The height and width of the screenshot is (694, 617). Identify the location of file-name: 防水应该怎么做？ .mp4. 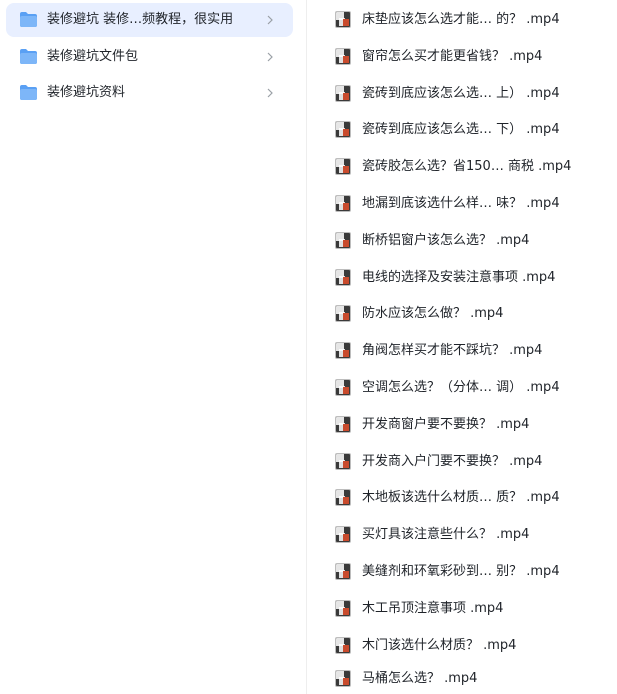
(433, 313).